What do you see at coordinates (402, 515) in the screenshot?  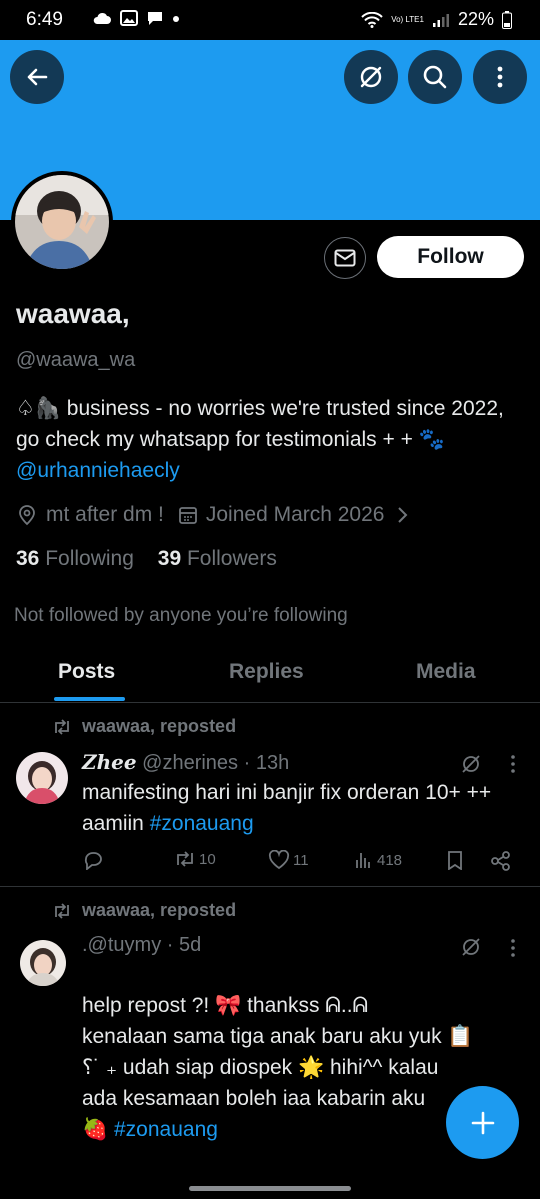 I see `chevron-right-icon` at bounding box center [402, 515].